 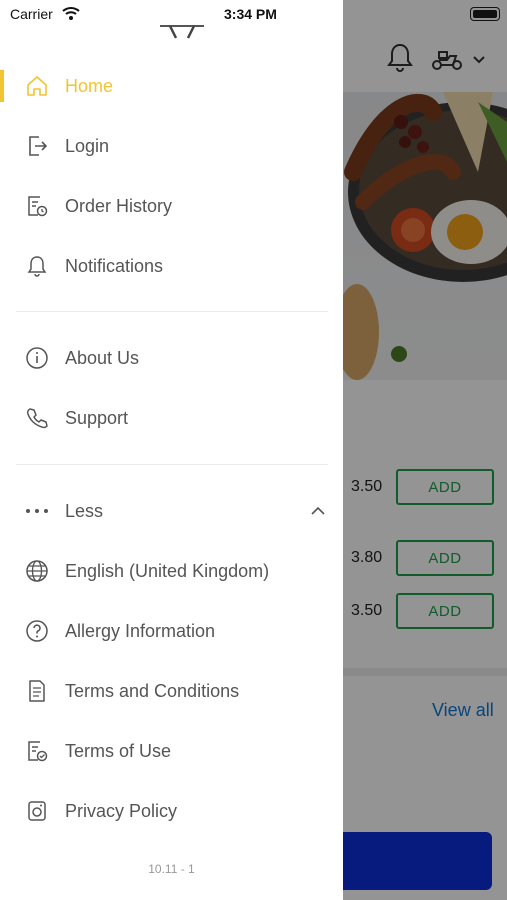 I want to click on home-icon, so click(x=37, y=86).